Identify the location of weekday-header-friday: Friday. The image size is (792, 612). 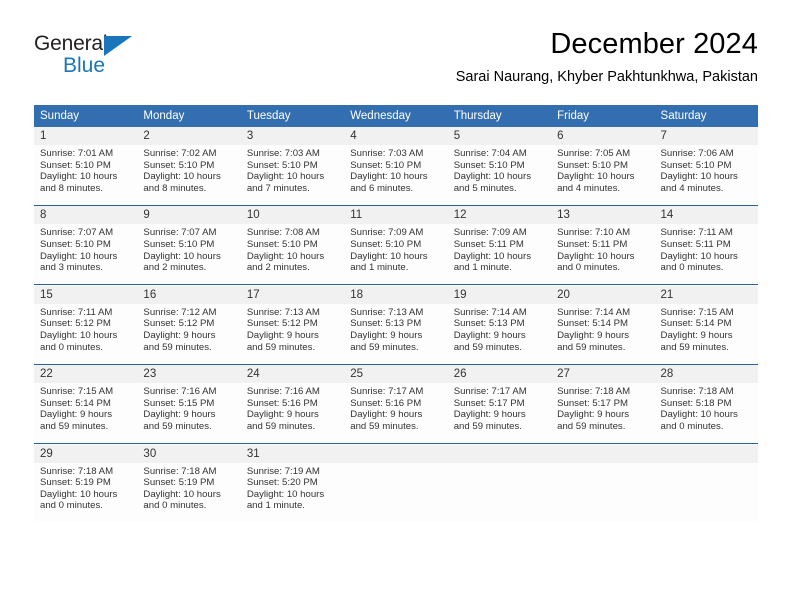
(603, 116).